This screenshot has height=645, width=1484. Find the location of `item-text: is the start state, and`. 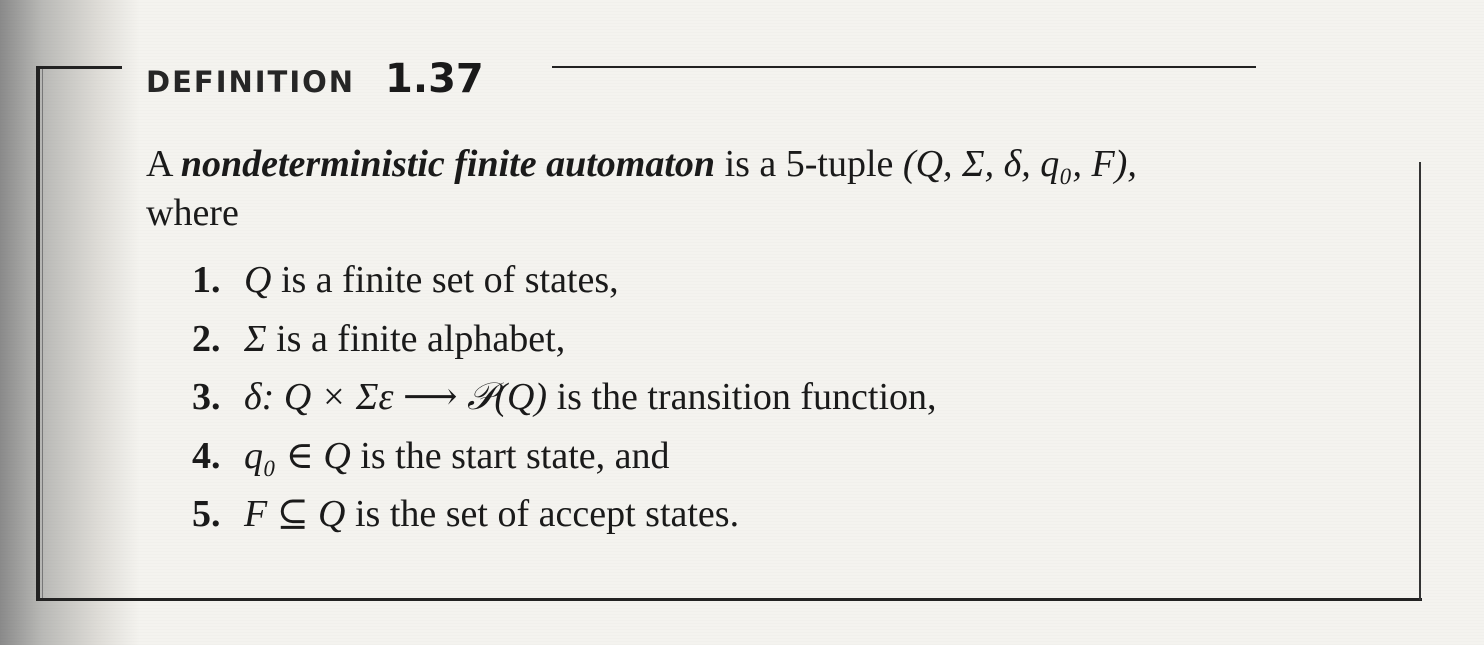

item-text: is the start state, and is located at coordinates (515, 455).